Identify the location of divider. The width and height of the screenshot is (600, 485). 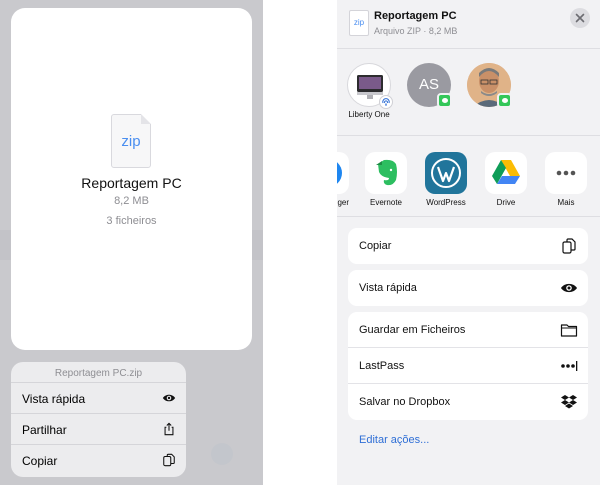
(468, 216).